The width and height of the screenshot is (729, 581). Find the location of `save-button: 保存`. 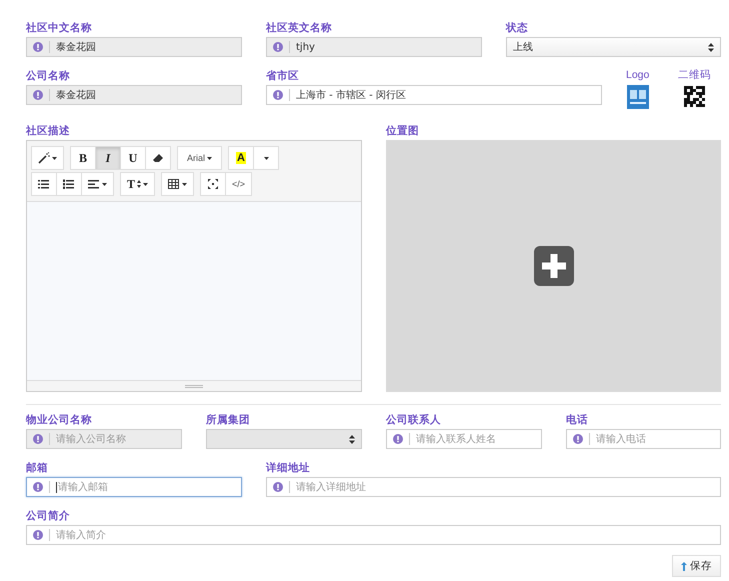

save-button: 保存 is located at coordinates (696, 566).